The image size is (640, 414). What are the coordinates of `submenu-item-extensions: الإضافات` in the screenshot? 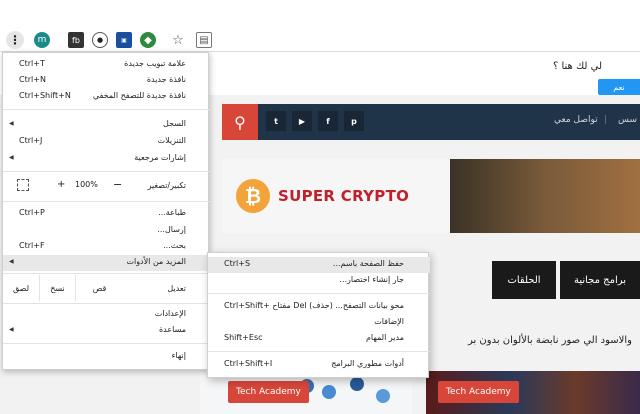 It's located at (319, 323).